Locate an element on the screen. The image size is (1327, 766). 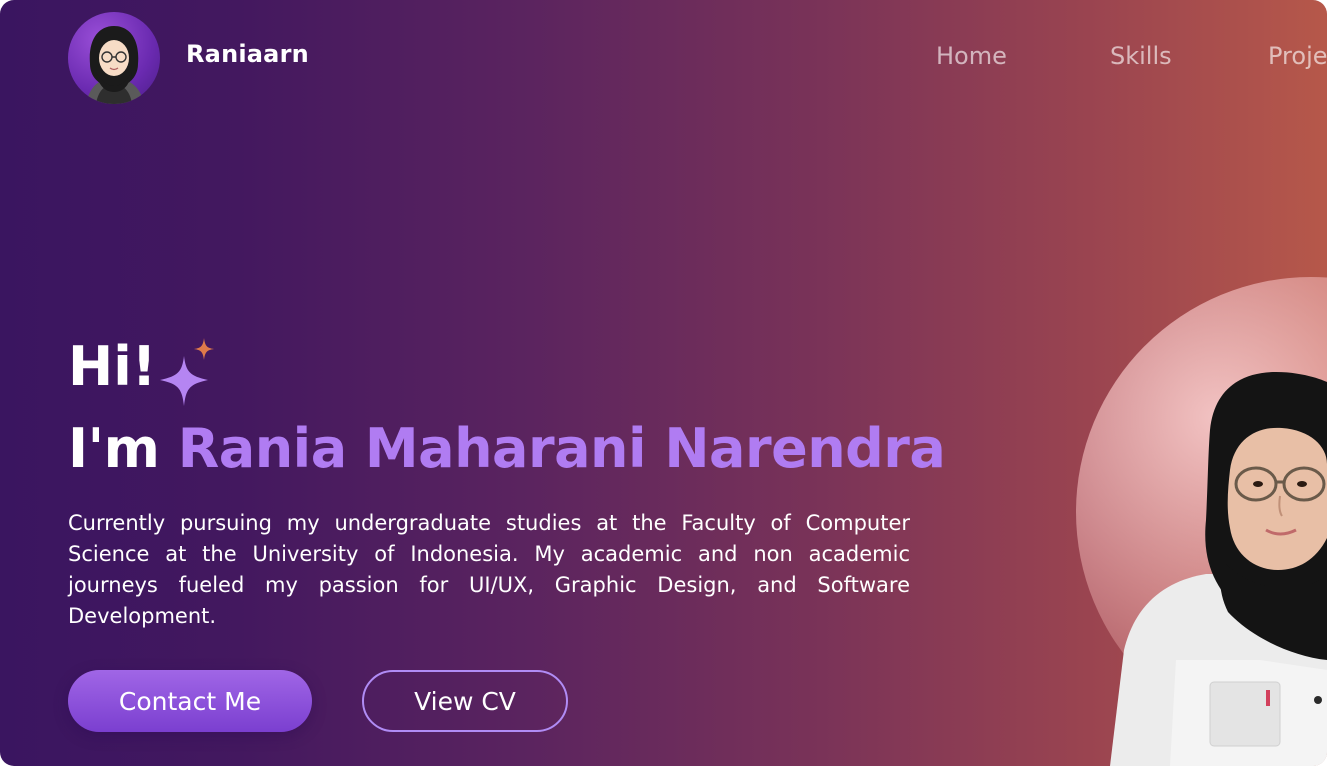
nav-link-home: Home is located at coordinates (971, 56).